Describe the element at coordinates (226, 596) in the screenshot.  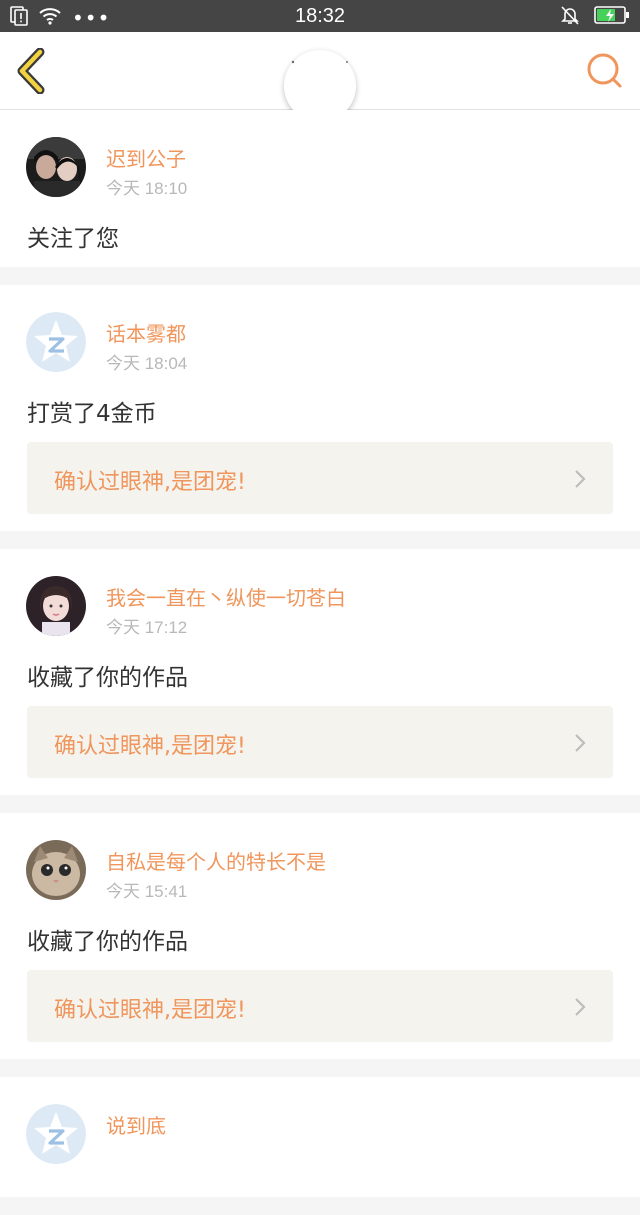
I see `user-name: 我会一直在丶纵使一切苍白` at that location.